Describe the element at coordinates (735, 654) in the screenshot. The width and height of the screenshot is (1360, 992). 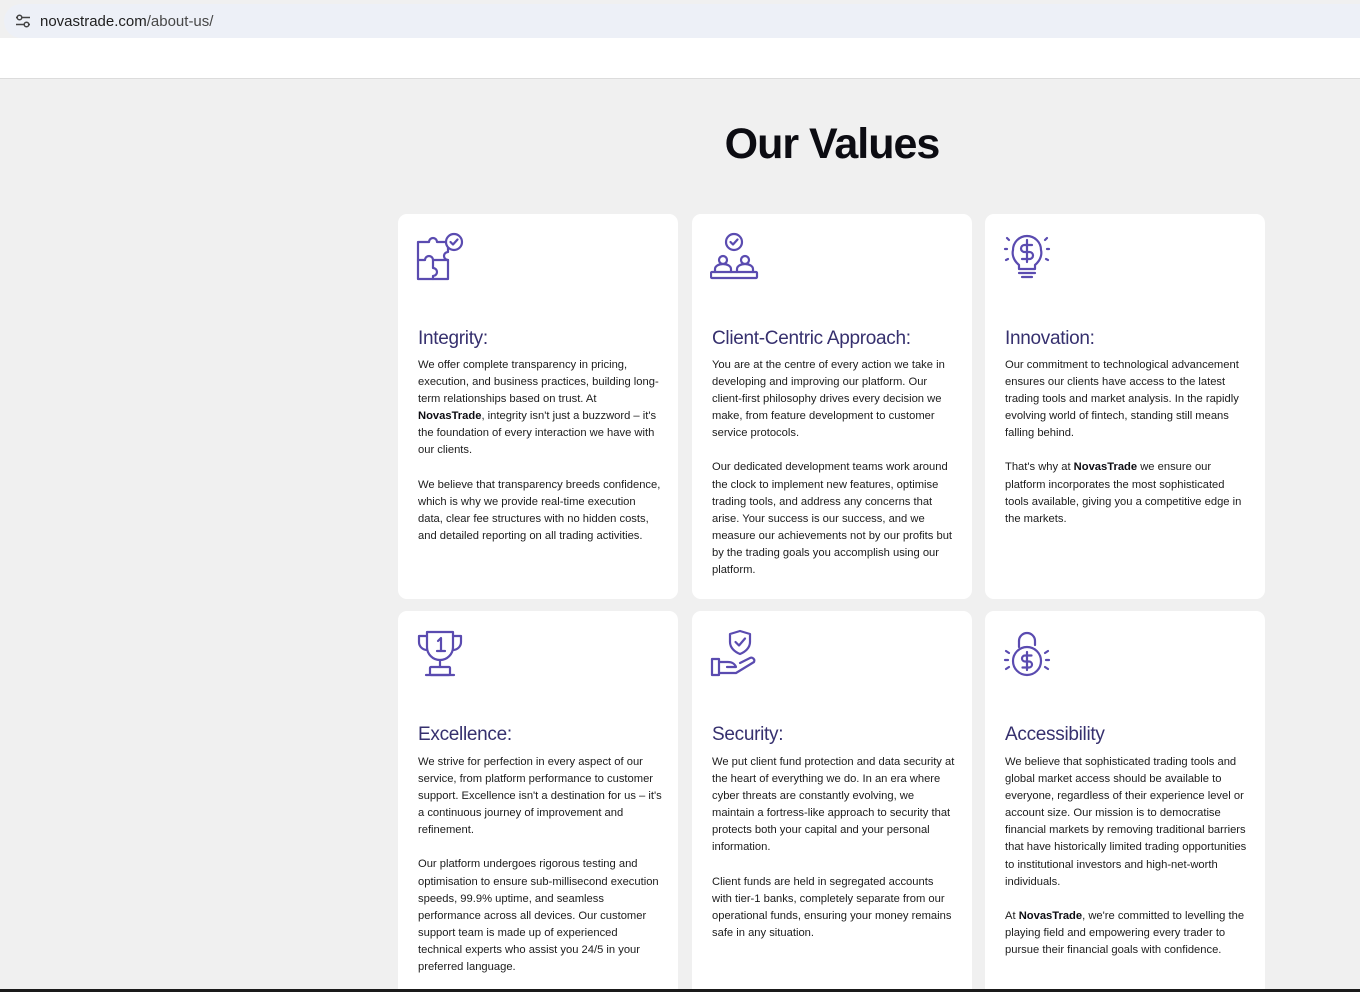
I see `hand-shield-icon` at that location.